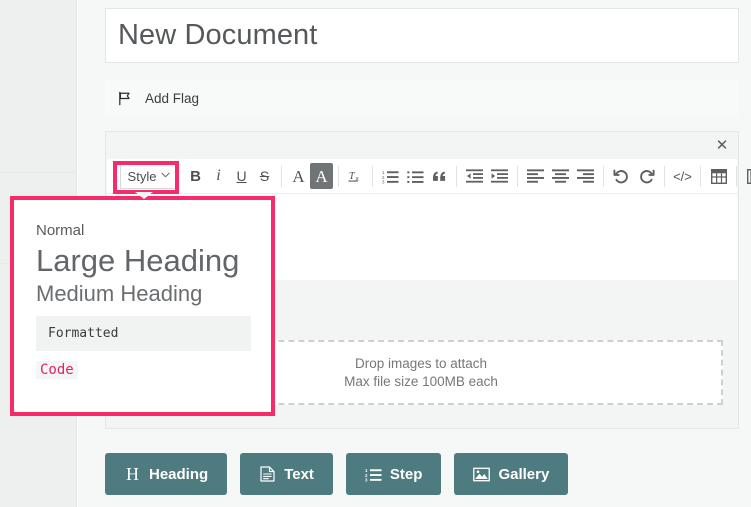  Describe the element at coordinates (439, 176) in the screenshot. I see `blockquote-icon` at that location.